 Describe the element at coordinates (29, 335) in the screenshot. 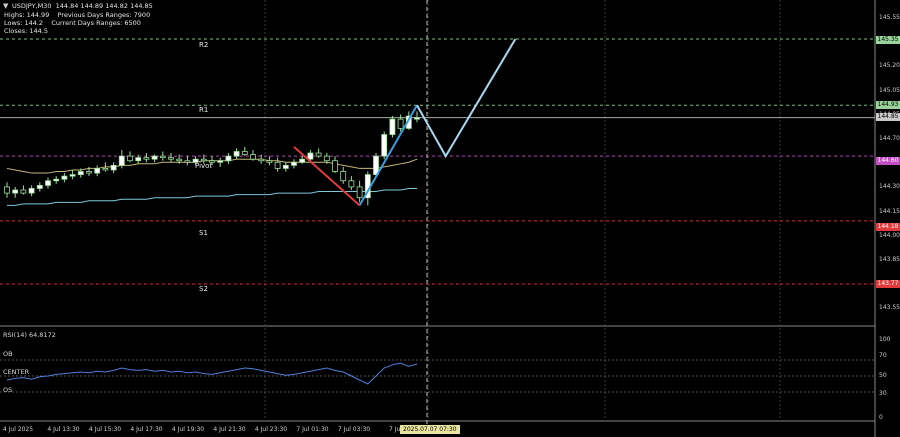

I see `rsi-title: RSI(14) 64.8172` at that location.